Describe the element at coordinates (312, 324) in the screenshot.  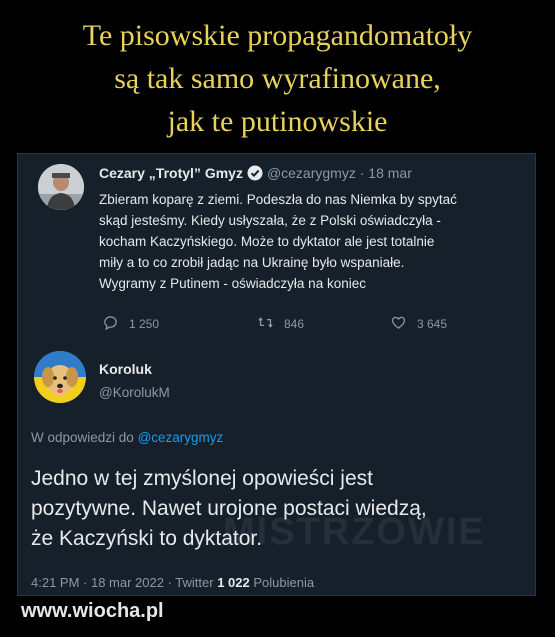
I see `tweet-actions: 1 250 846 3 645` at that location.